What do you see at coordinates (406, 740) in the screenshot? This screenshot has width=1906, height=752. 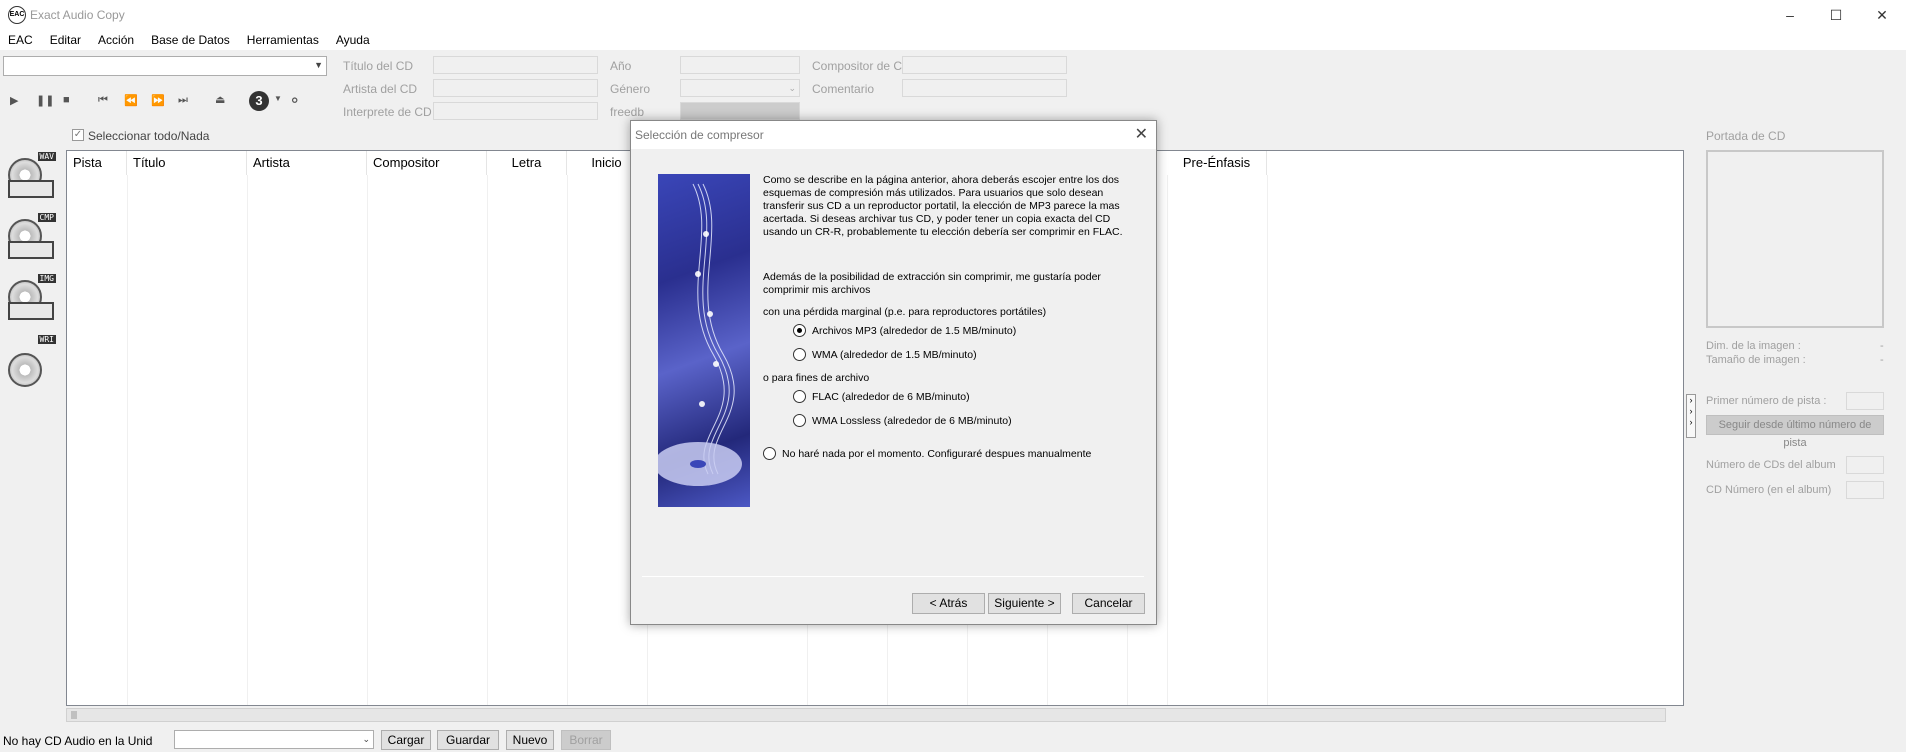 I see `cargar-button: Cargar` at bounding box center [406, 740].